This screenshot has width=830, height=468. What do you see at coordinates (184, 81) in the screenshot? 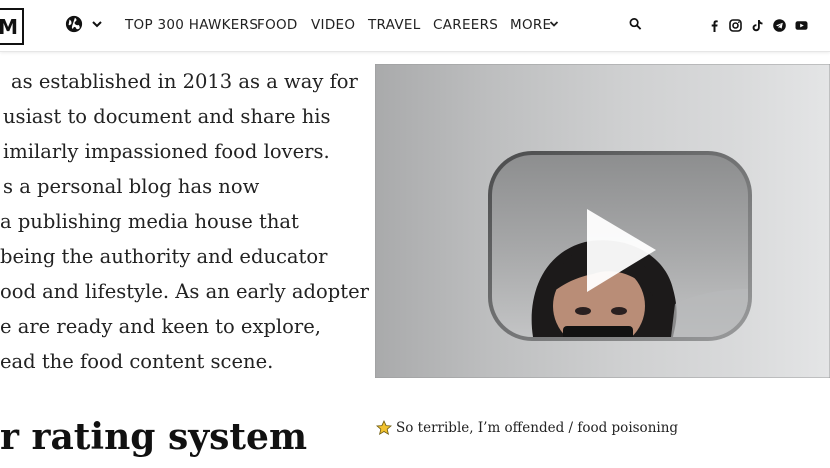
I see `article-line: as established in 2013 as a way for` at bounding box center [184, 81].